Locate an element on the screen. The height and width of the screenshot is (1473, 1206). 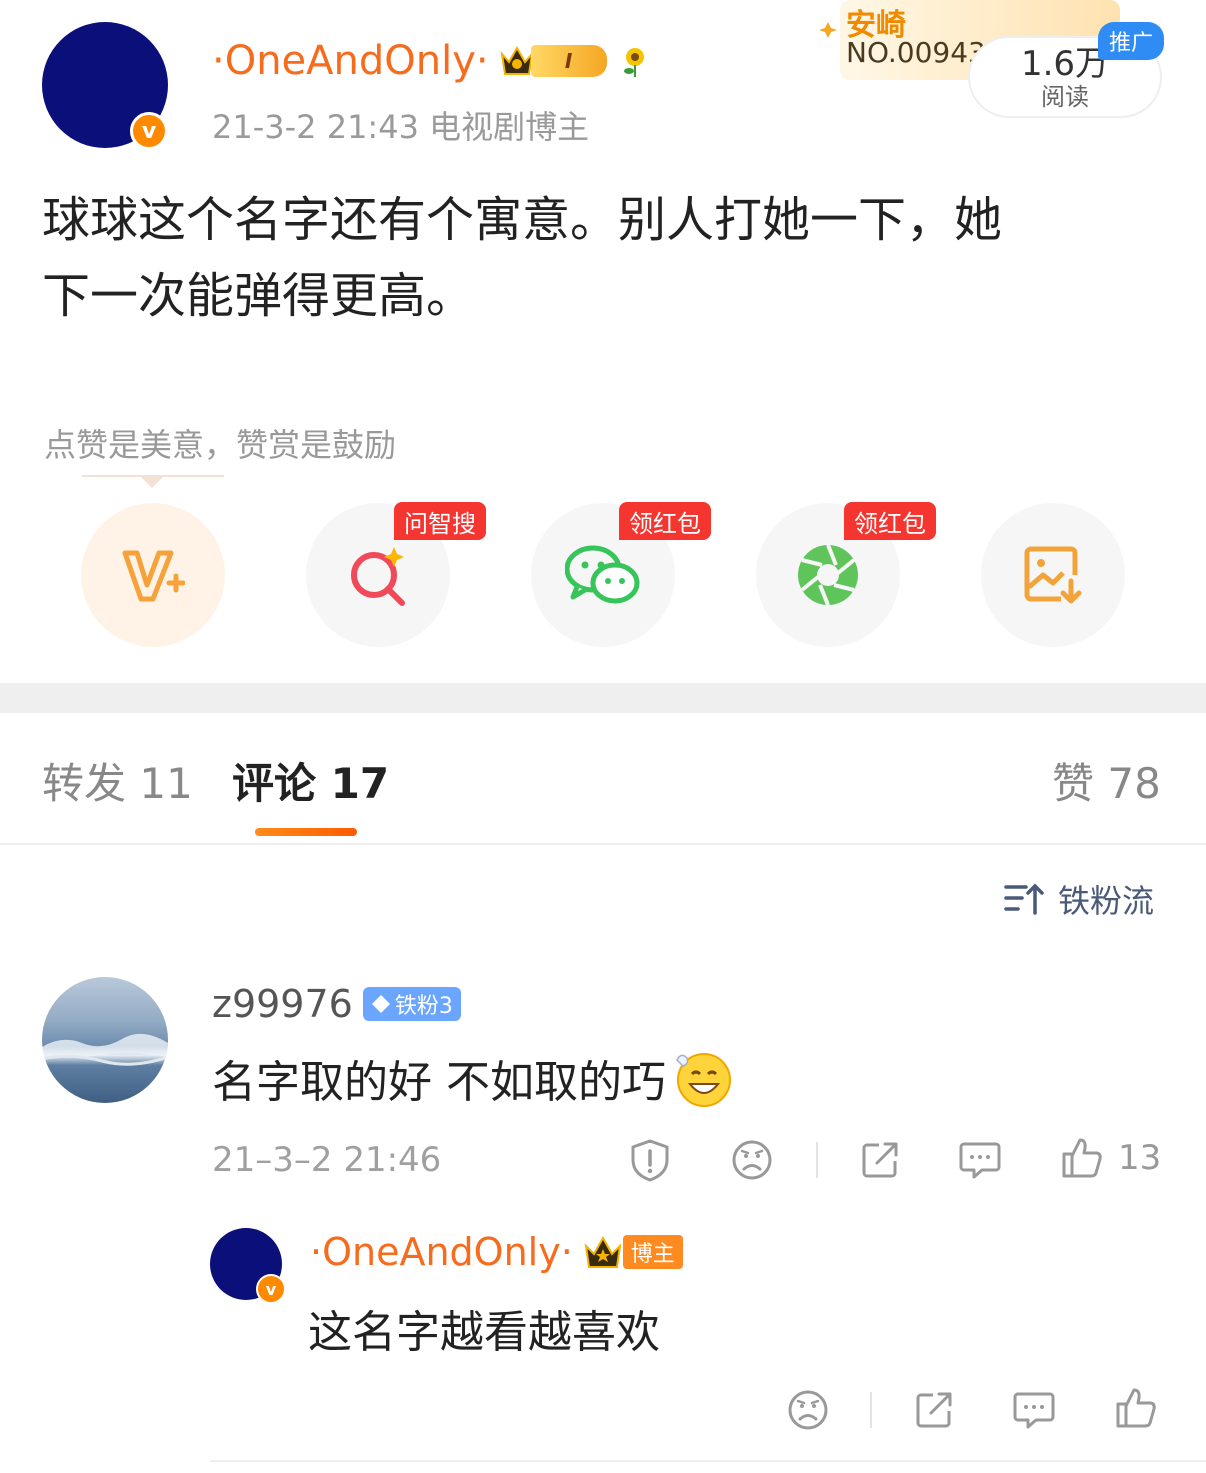
reply-like-button is located at coordinates (1136, 1408).